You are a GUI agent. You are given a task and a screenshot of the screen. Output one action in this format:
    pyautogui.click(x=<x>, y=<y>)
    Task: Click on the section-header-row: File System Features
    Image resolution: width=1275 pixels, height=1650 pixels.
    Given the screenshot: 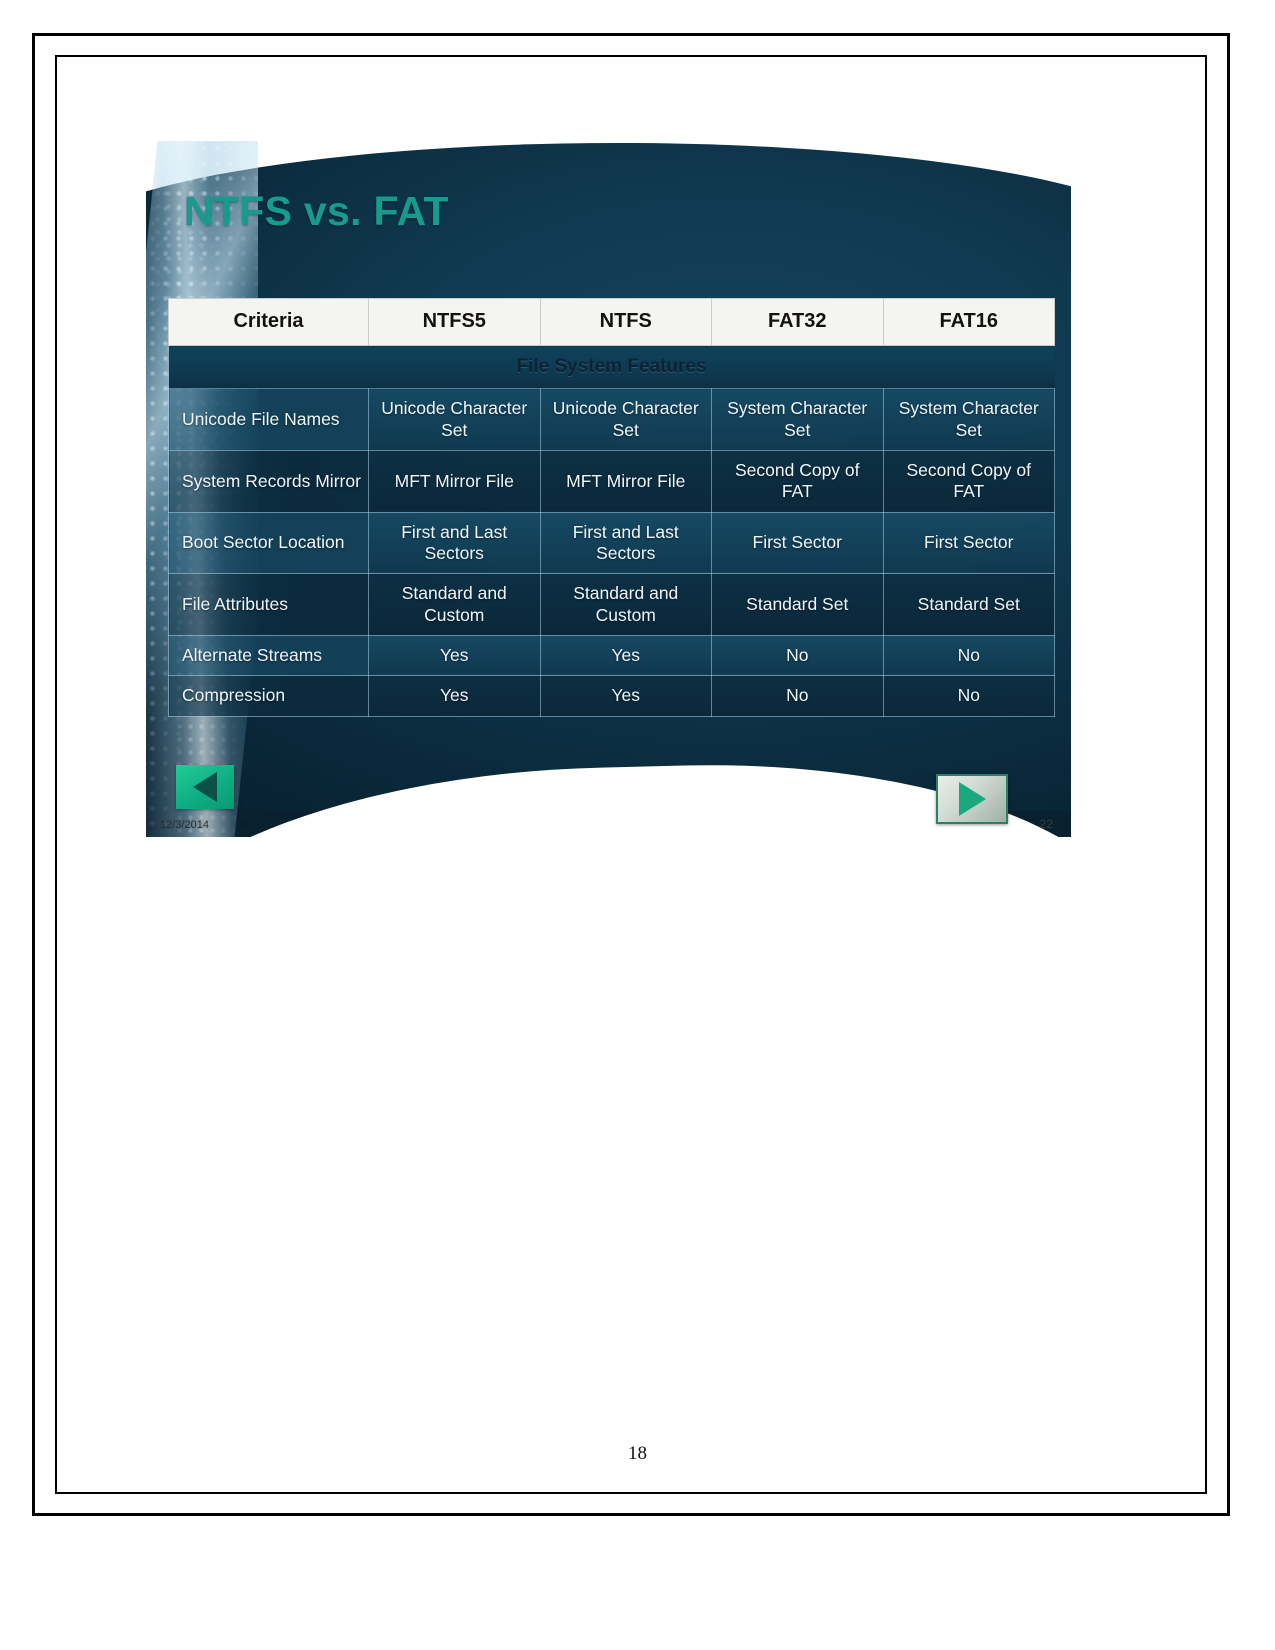 What is the action you would take?
    pyautogui.click(x=611, y=367)
    